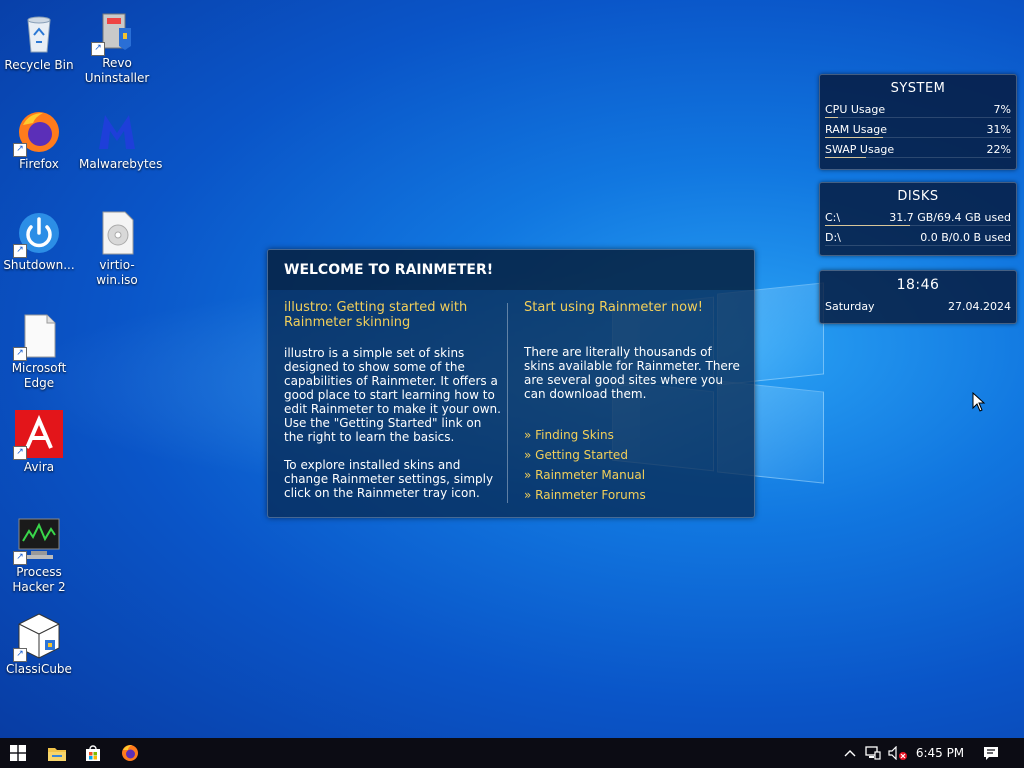 Image resolution: width=1024 pixels, height=768 pixels. I want to click on rainmeter-clock-skin: 18:46 Saturday 27.04.2024, so click(918, 297).